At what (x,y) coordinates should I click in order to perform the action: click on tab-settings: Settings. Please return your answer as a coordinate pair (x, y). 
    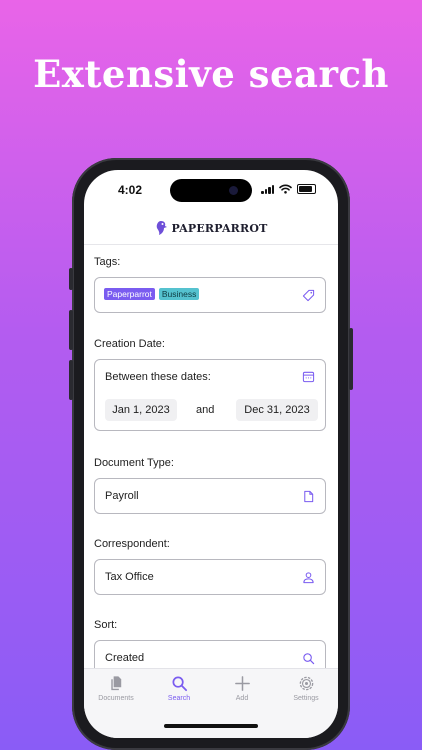
    Looking at the image, I should click on (306, 688).